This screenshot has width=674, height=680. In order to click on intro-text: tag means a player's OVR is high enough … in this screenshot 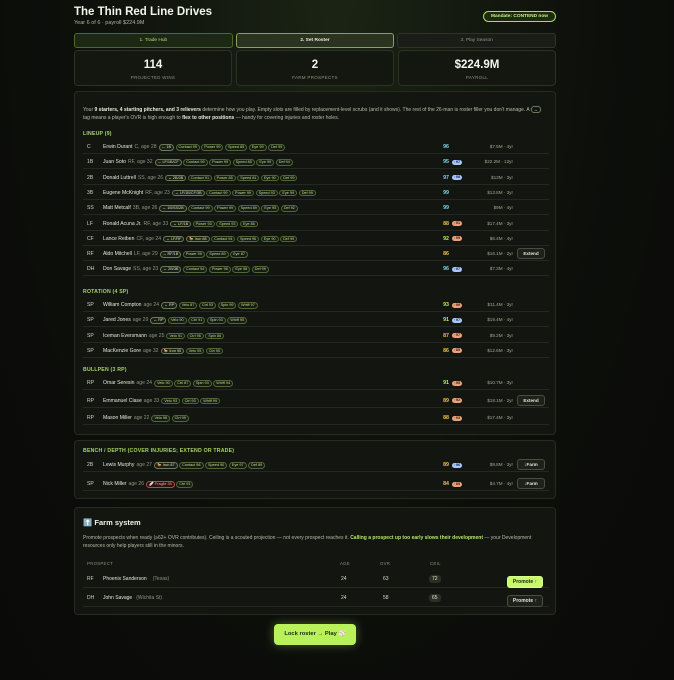, I will do `click(133, 118)`.